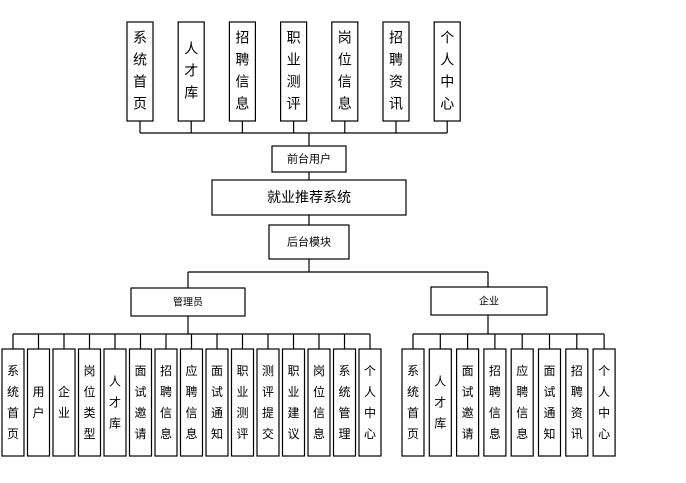 This screenshot has width=686, height=483. I want to click on admin-module-label: 人才库, so click(115, 402).